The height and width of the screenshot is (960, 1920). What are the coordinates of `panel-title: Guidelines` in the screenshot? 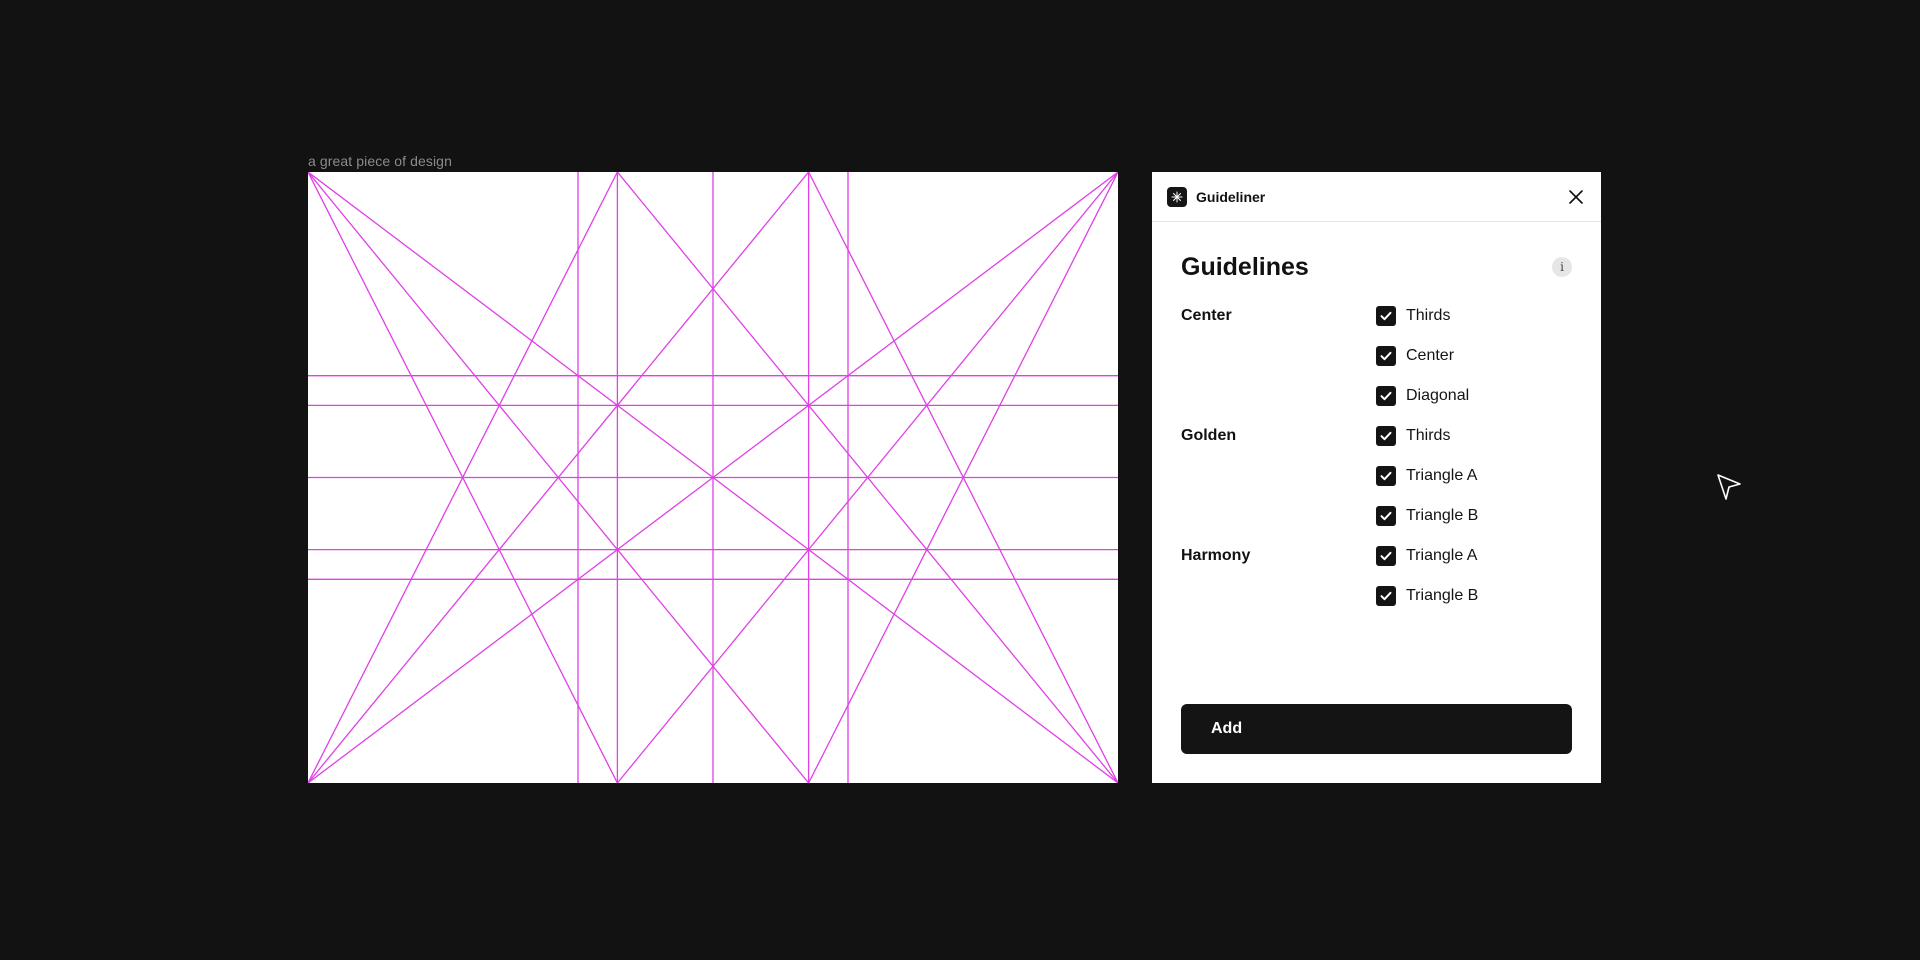 It's located at (1245, 266).